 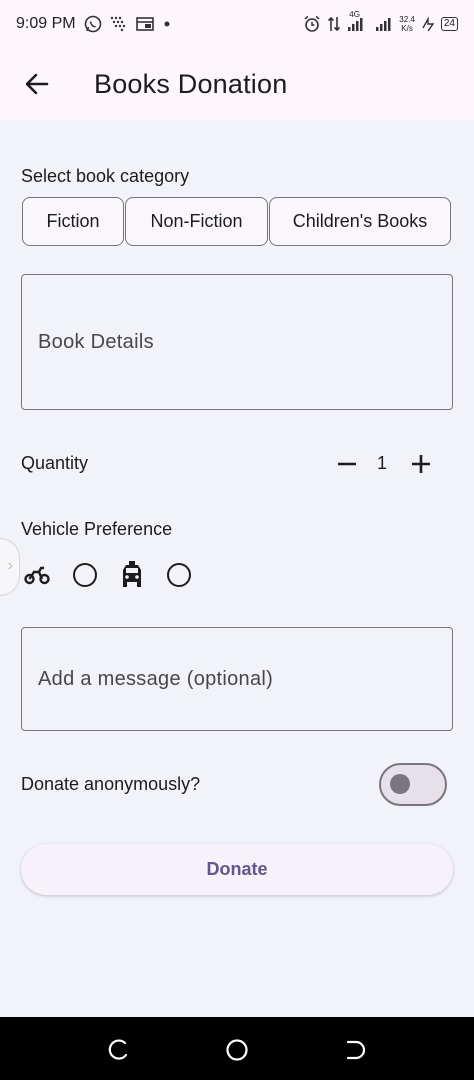 I want to click on chevron-right-icon: ›, so click(x=10, y=565).